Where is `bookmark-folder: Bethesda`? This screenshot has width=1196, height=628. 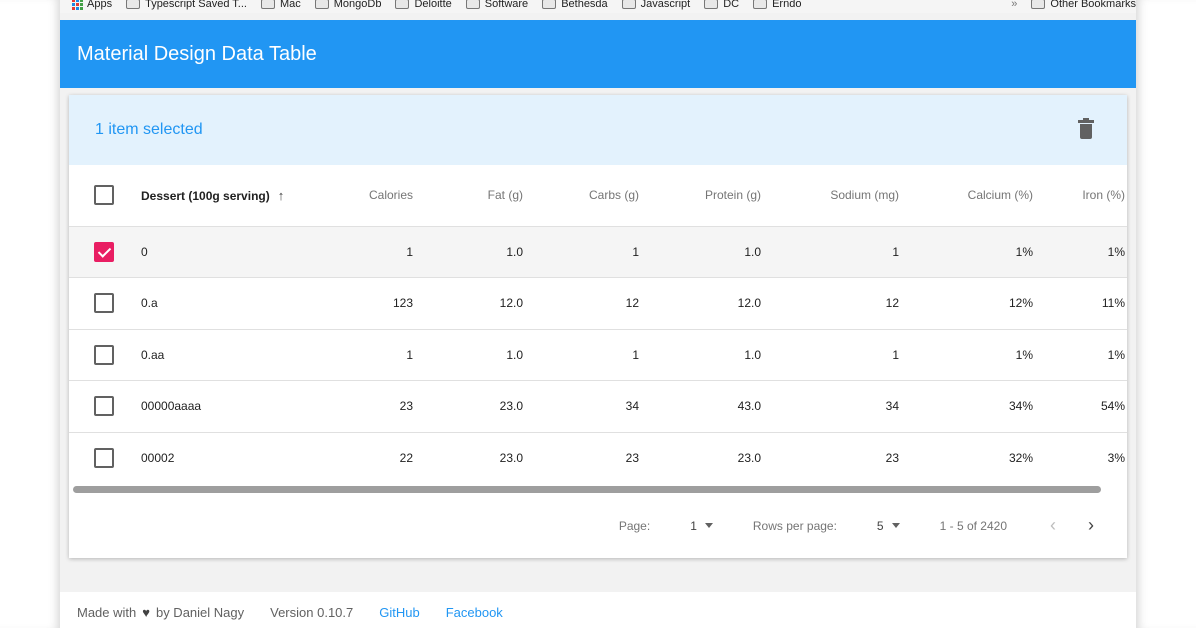
bookmark-folder: Bethesda is located at coordinates (575, 5).